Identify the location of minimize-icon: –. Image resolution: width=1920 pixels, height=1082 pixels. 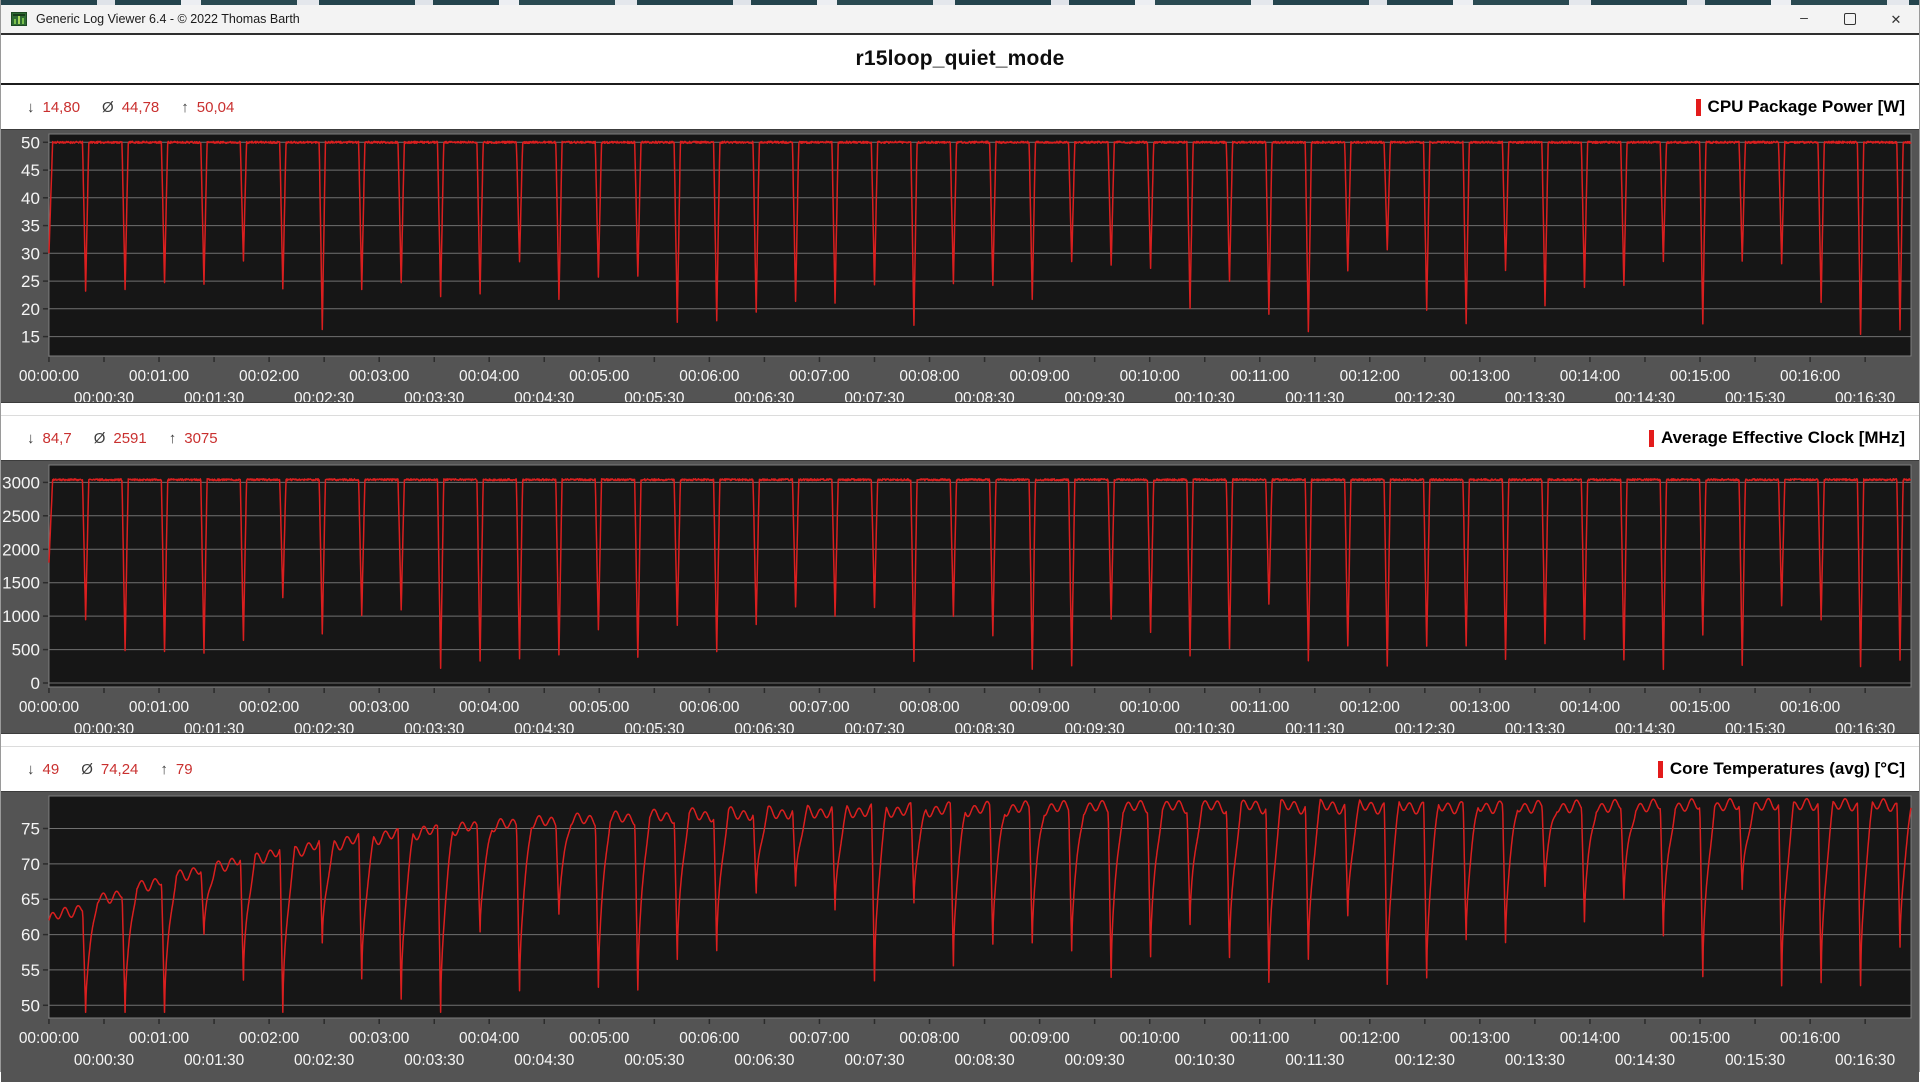
(1804, 17).